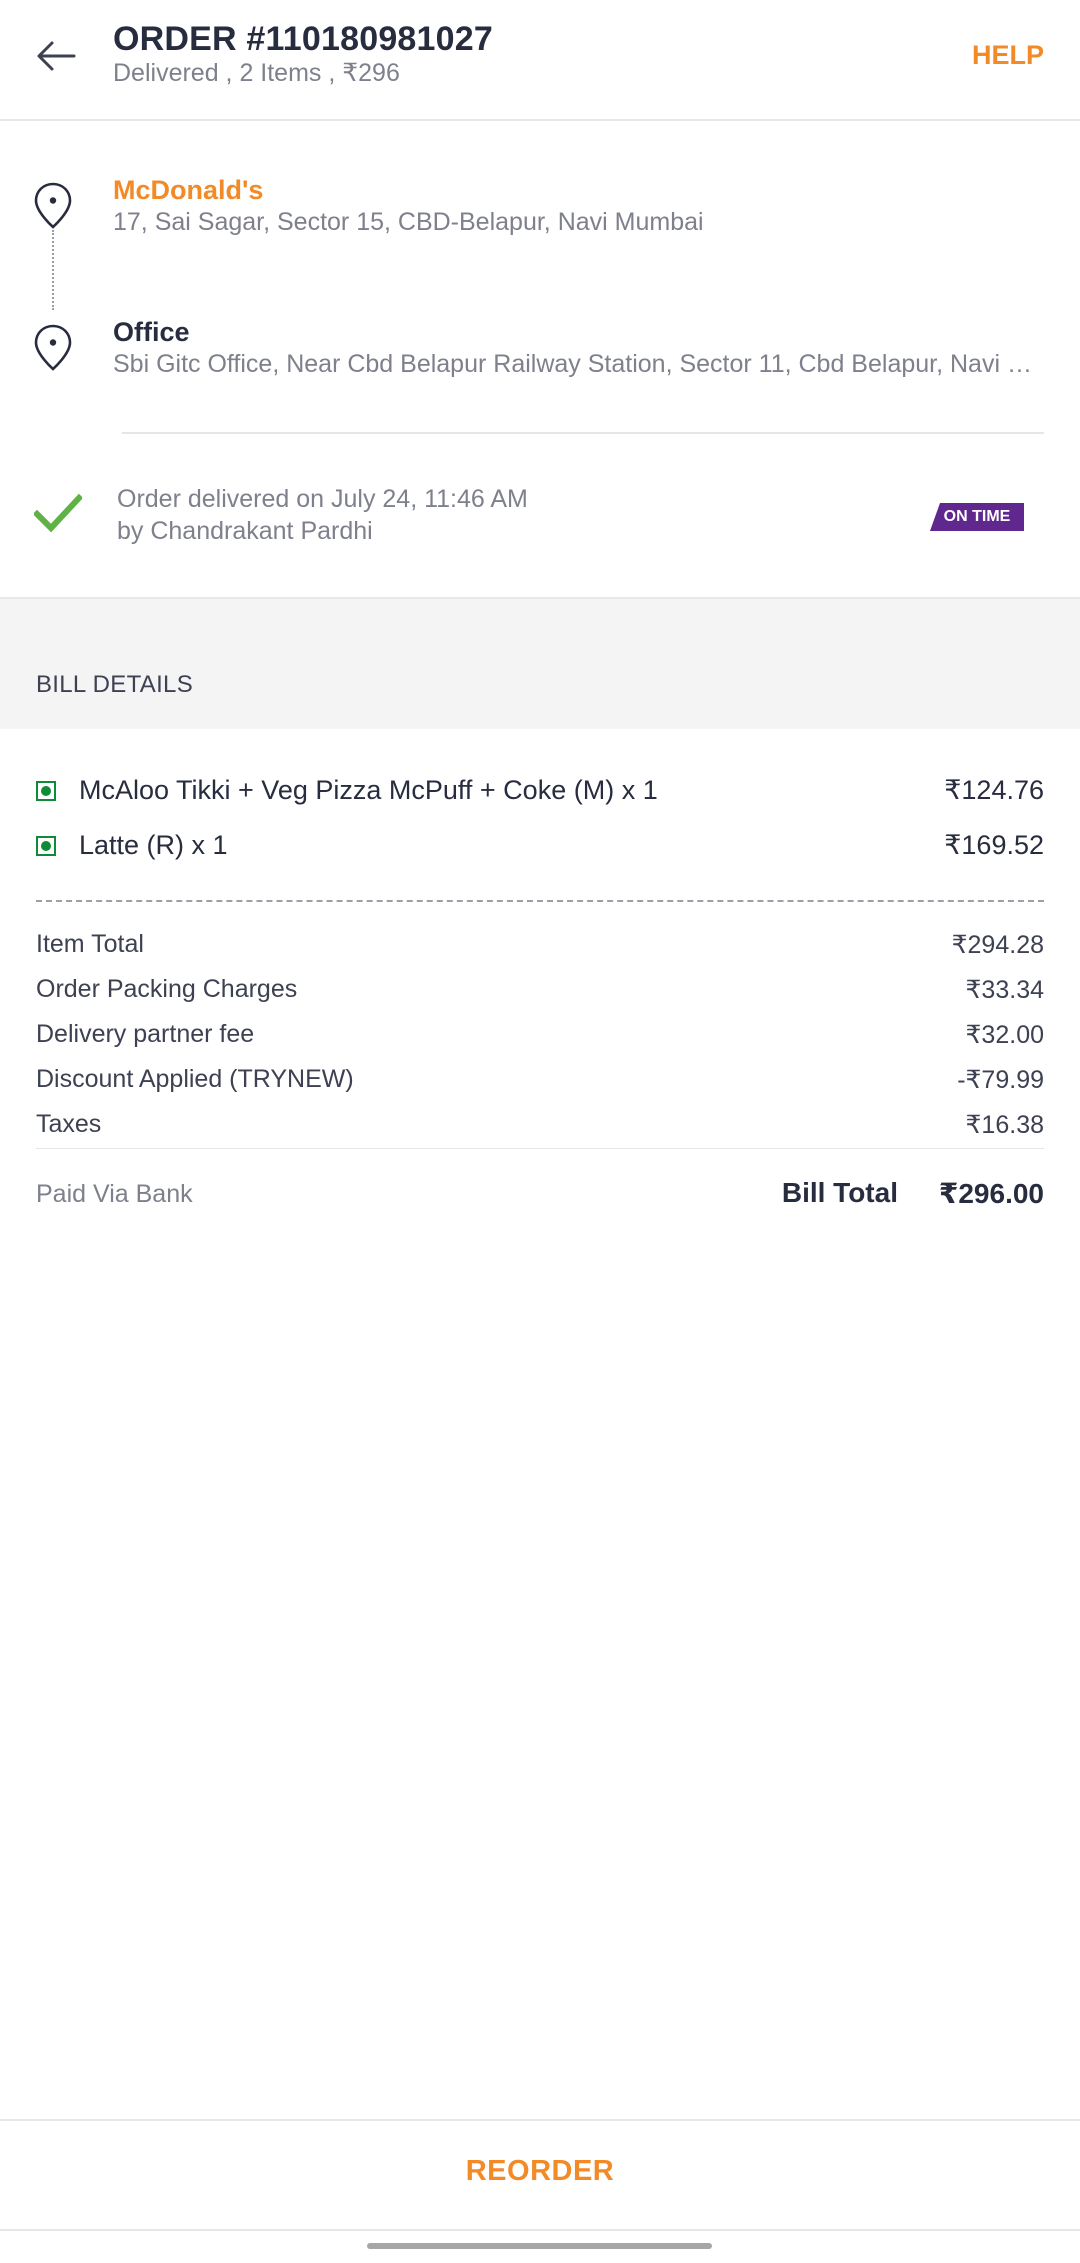  What do you see at coordinates (245, 531) in the screenshot?
I see `delivery-partner: by Chandrakant Pardhi` at bounding box center [245, 531].